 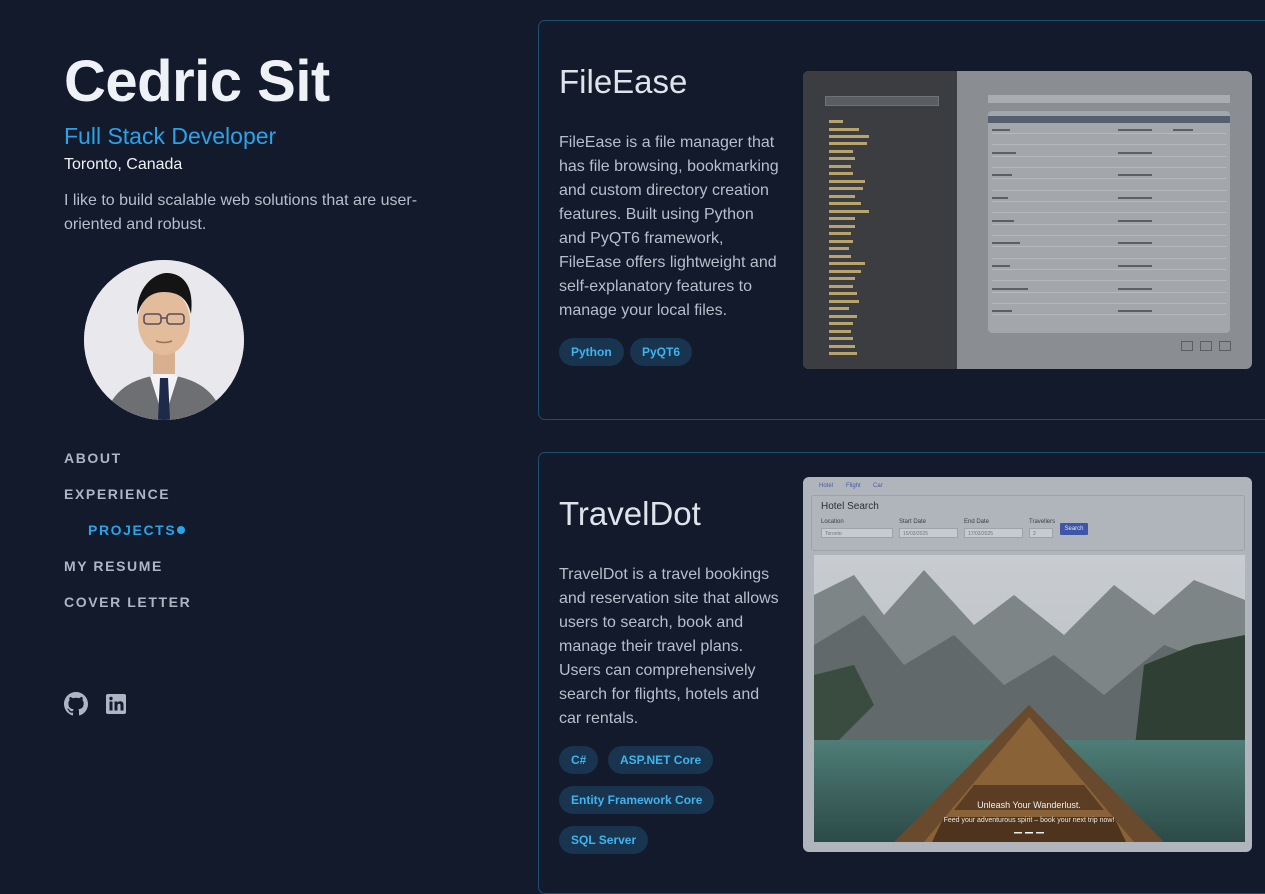 I want to click on nav-item-resume: MY RESUME, so click(x=113, y=566).